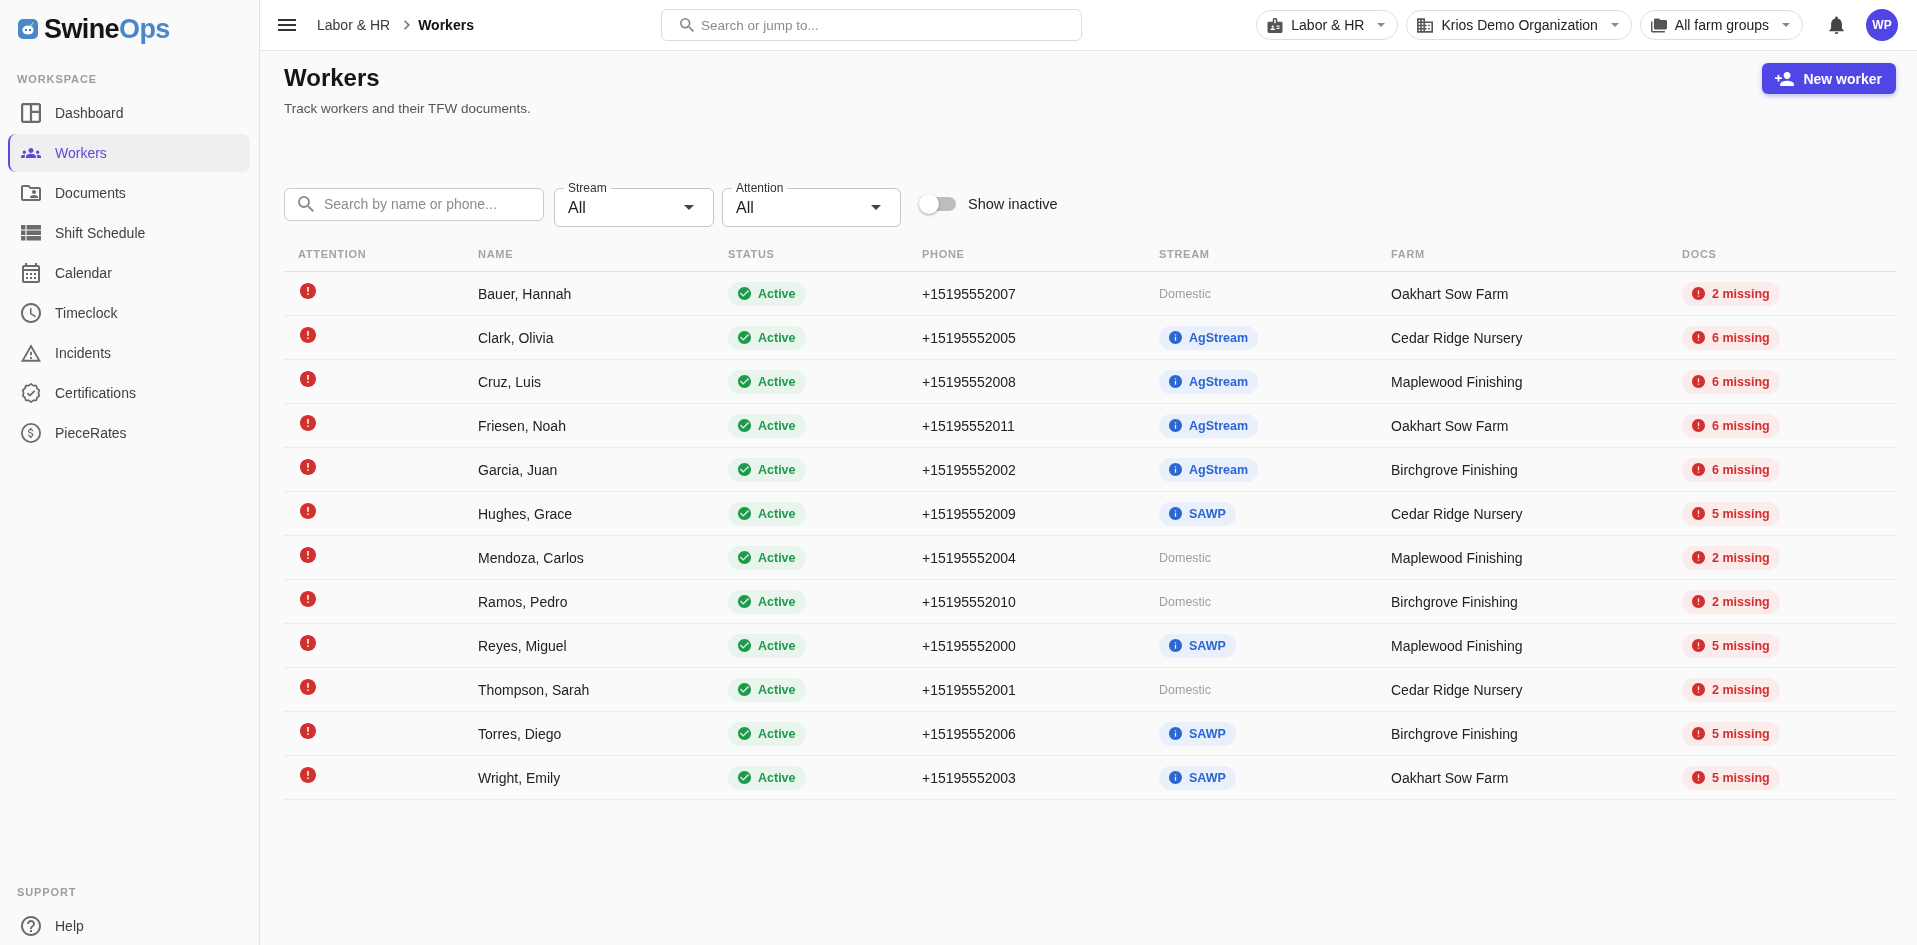 This screenshot has height=945, width=1917. I want to click on user-avatar: WP, so click(1882, 25).